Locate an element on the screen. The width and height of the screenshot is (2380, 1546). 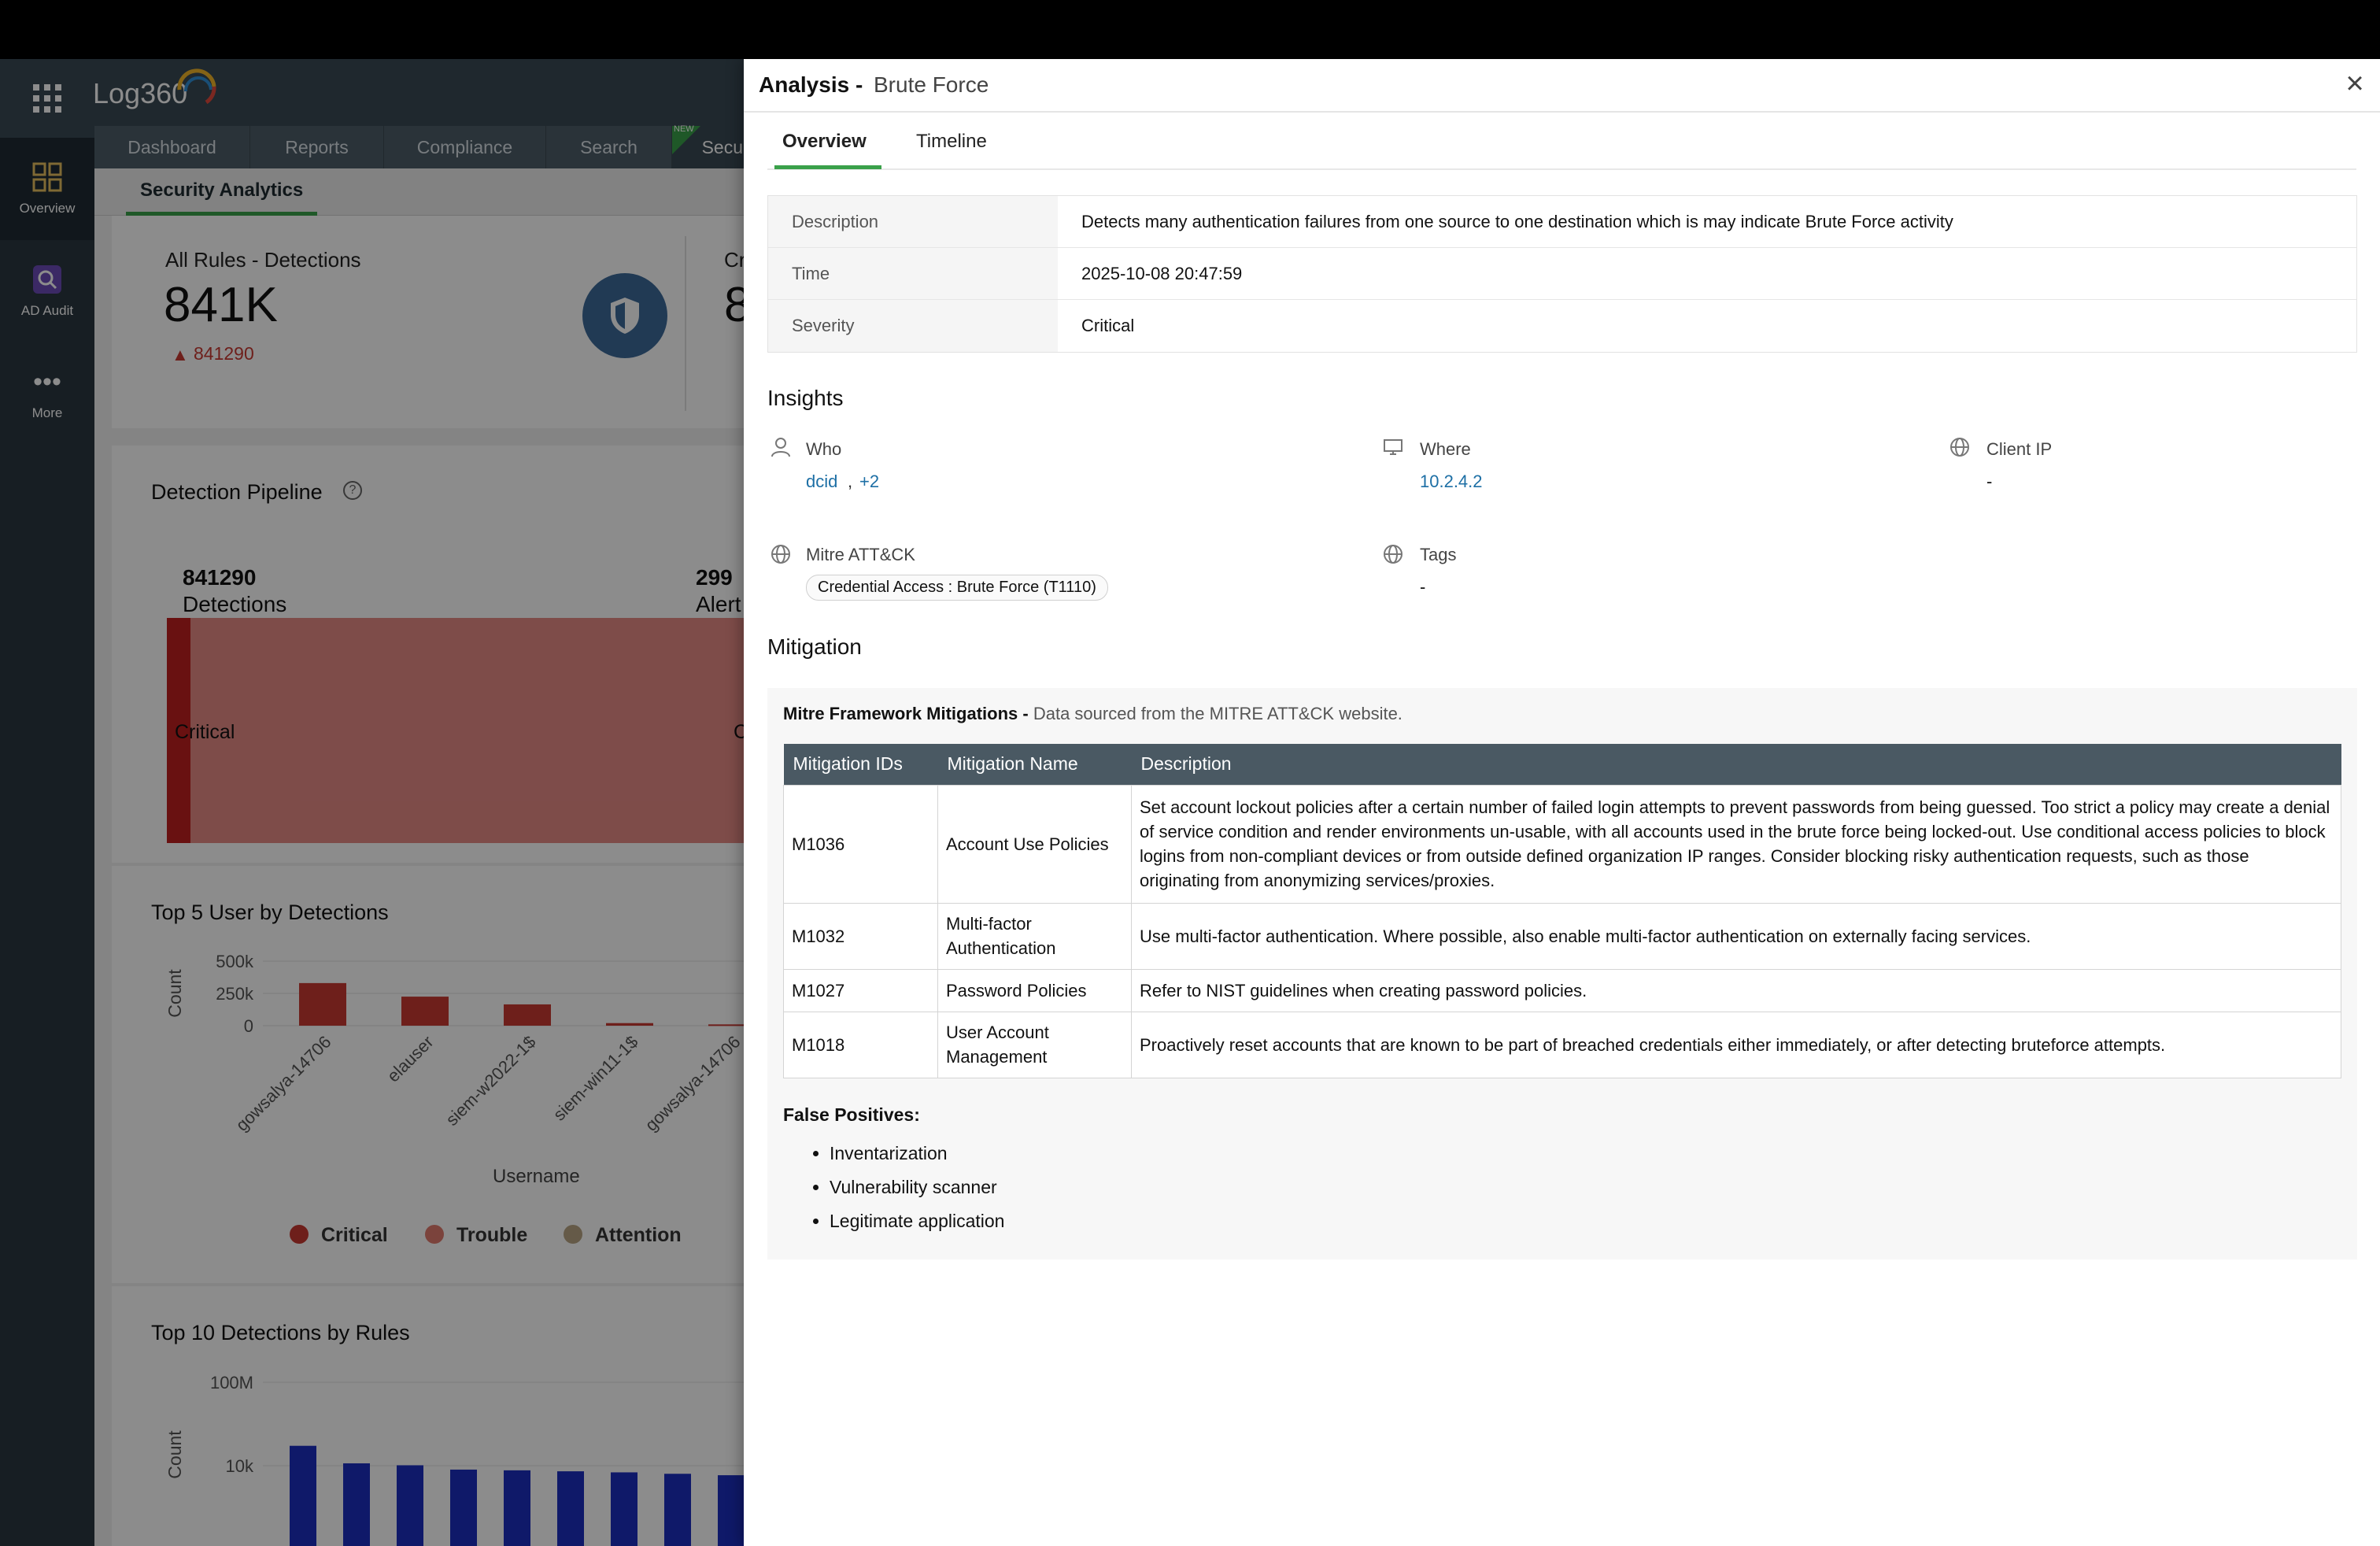
mitigation-heading: Mitigation is located at coordinates (814, 647).